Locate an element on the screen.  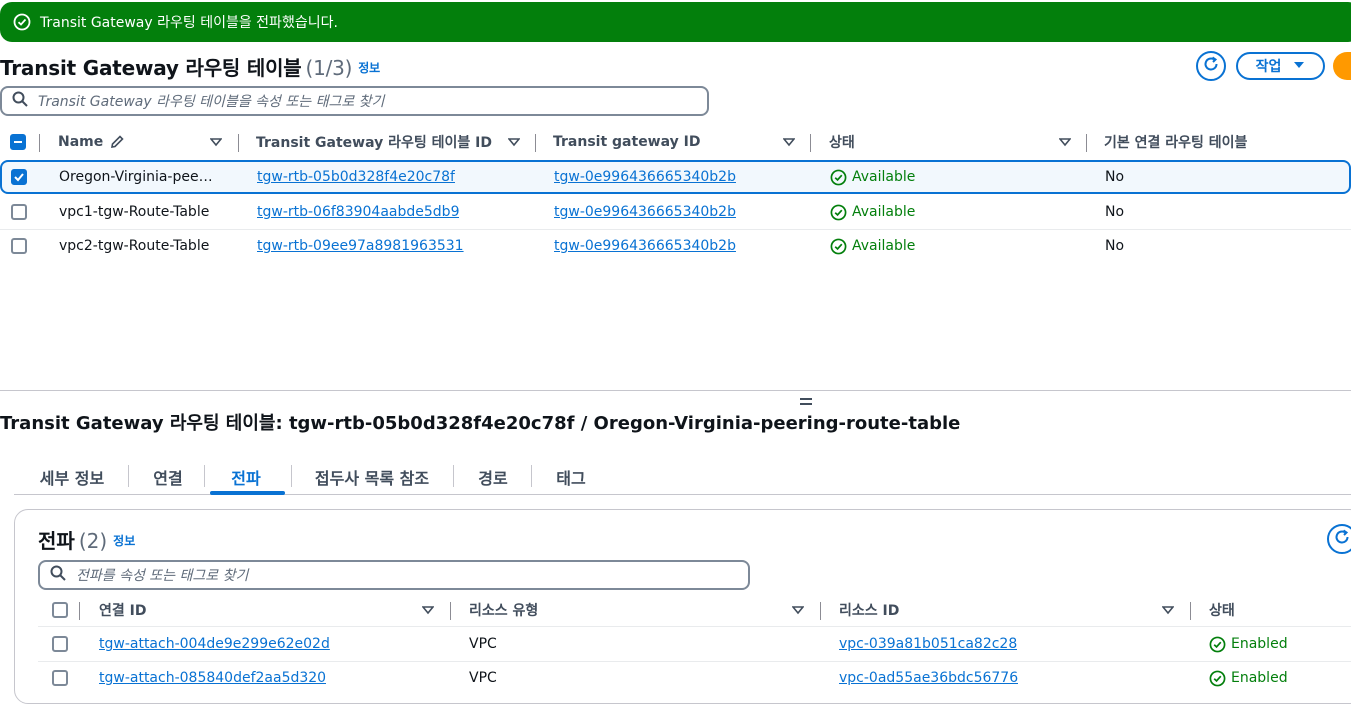
rtb-id-link: tgw-rtb-09ee97a8981963531 is located at coordinates (360, 246).